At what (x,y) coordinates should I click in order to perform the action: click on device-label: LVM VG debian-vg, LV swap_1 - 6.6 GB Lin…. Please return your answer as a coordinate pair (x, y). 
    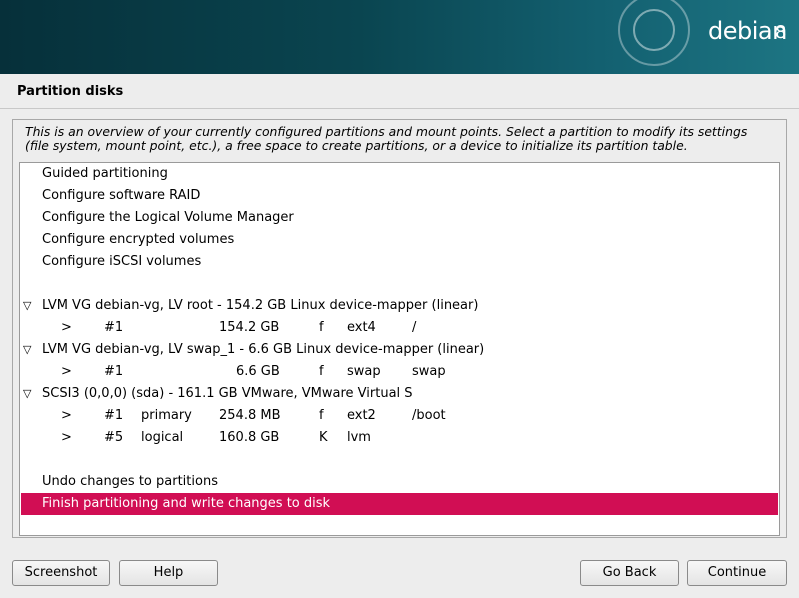
    Looking at the image, I should click on (263, 349).